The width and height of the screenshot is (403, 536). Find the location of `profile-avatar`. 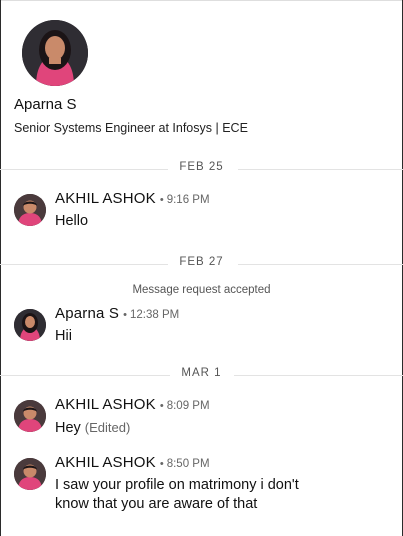

profile-avatar is located at coordinates (55, 53).